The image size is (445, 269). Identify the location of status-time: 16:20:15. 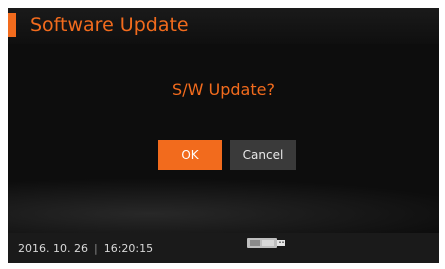
(128, 248).